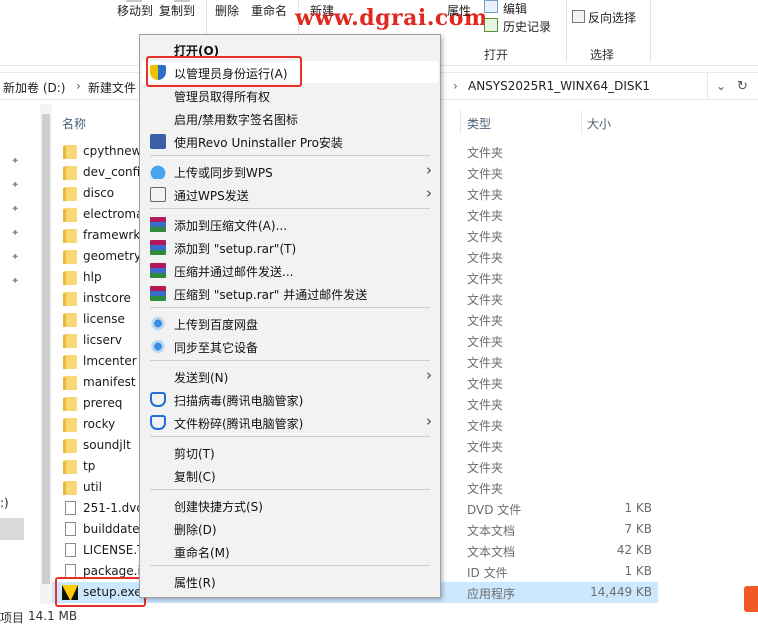 Image resolution: width=758 pixels, height=627 pixels. I want to click on refresh-icon: ↻, so click(742, 86).